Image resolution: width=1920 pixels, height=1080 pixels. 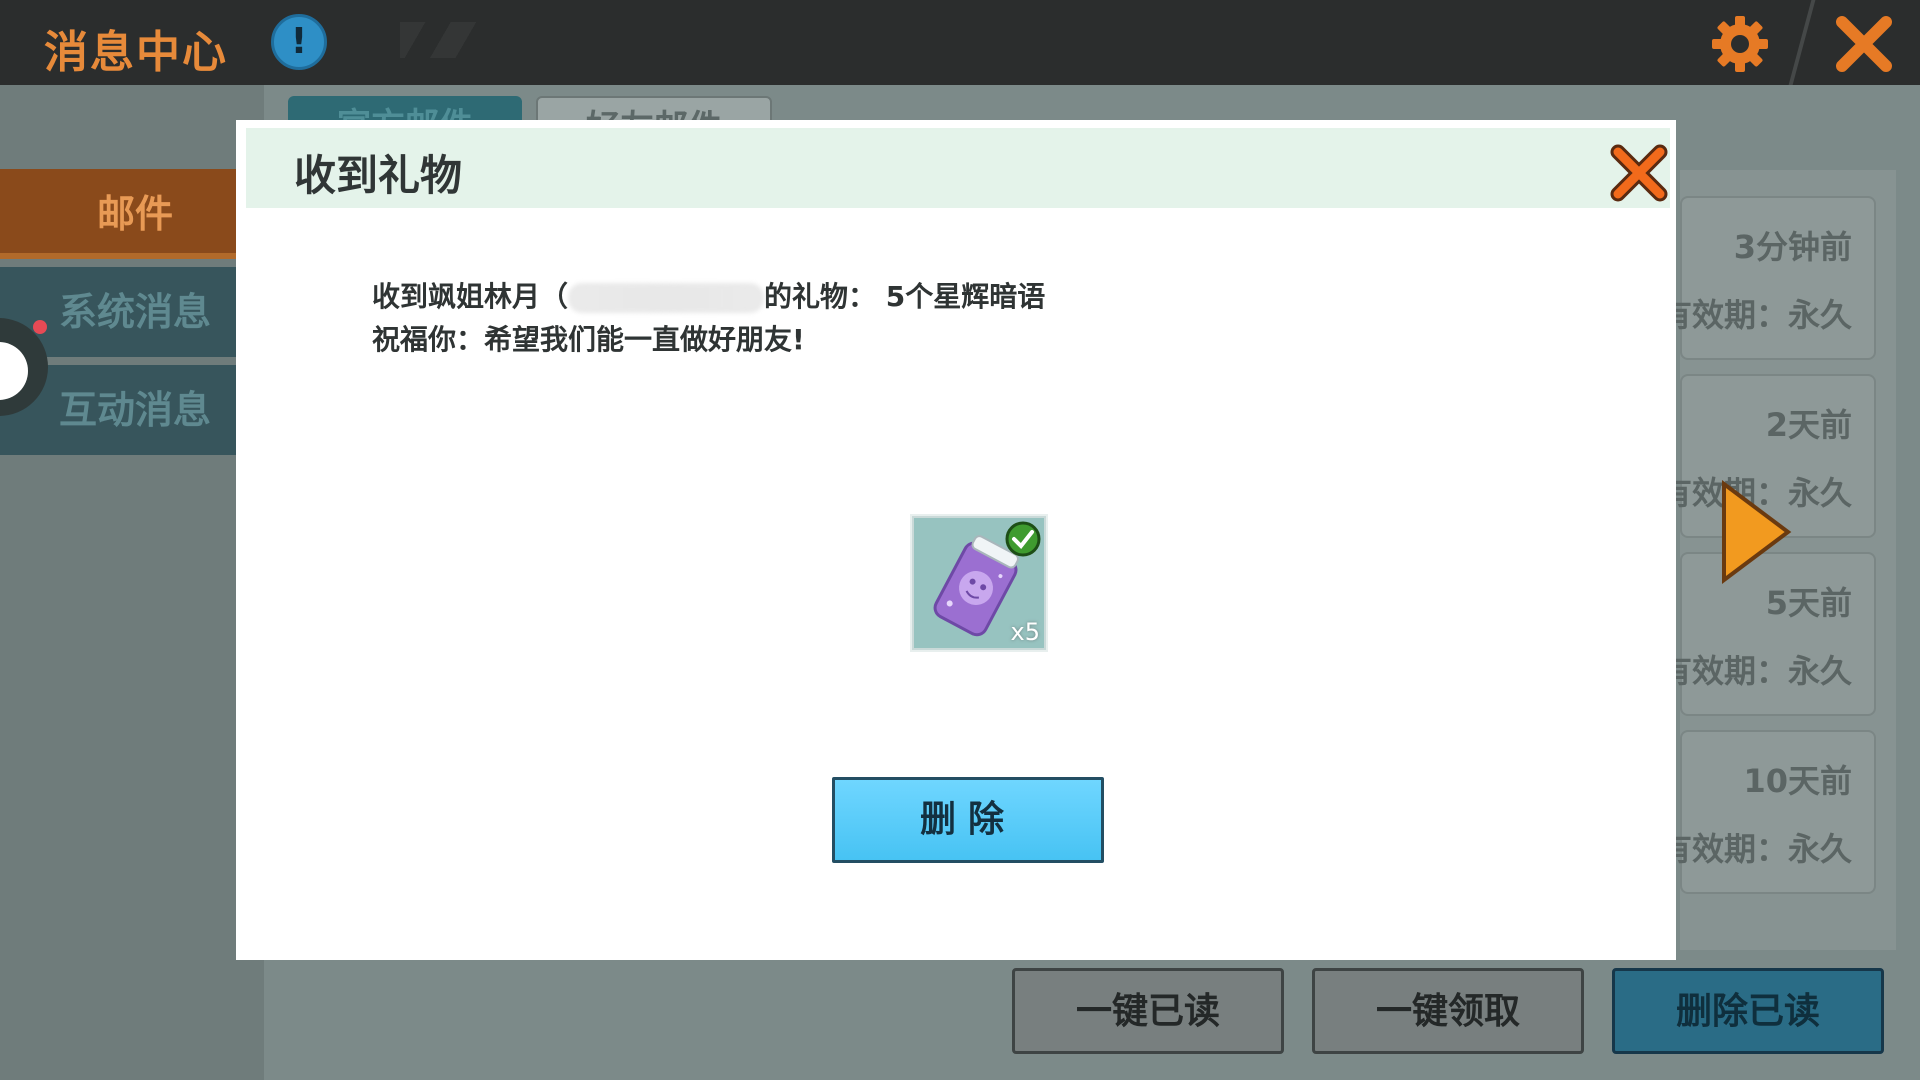 I want to click on modal-header: 收到礼物, so click(x=958, y=168).